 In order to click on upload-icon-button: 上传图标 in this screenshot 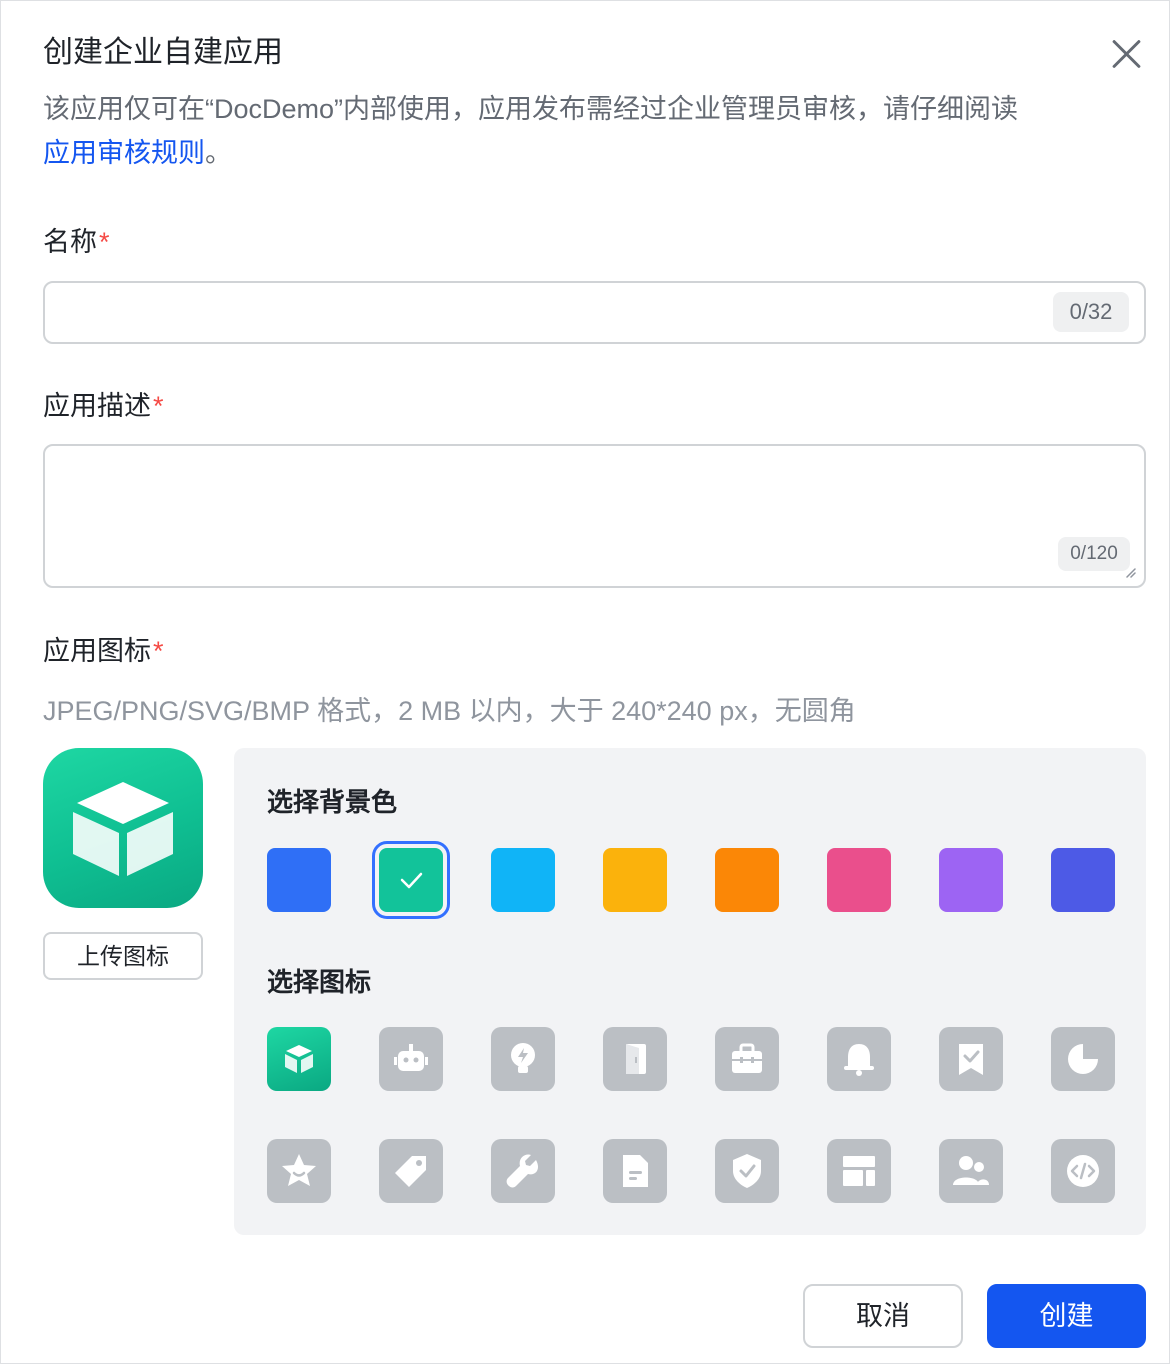, I will do `click(123, 956)`.